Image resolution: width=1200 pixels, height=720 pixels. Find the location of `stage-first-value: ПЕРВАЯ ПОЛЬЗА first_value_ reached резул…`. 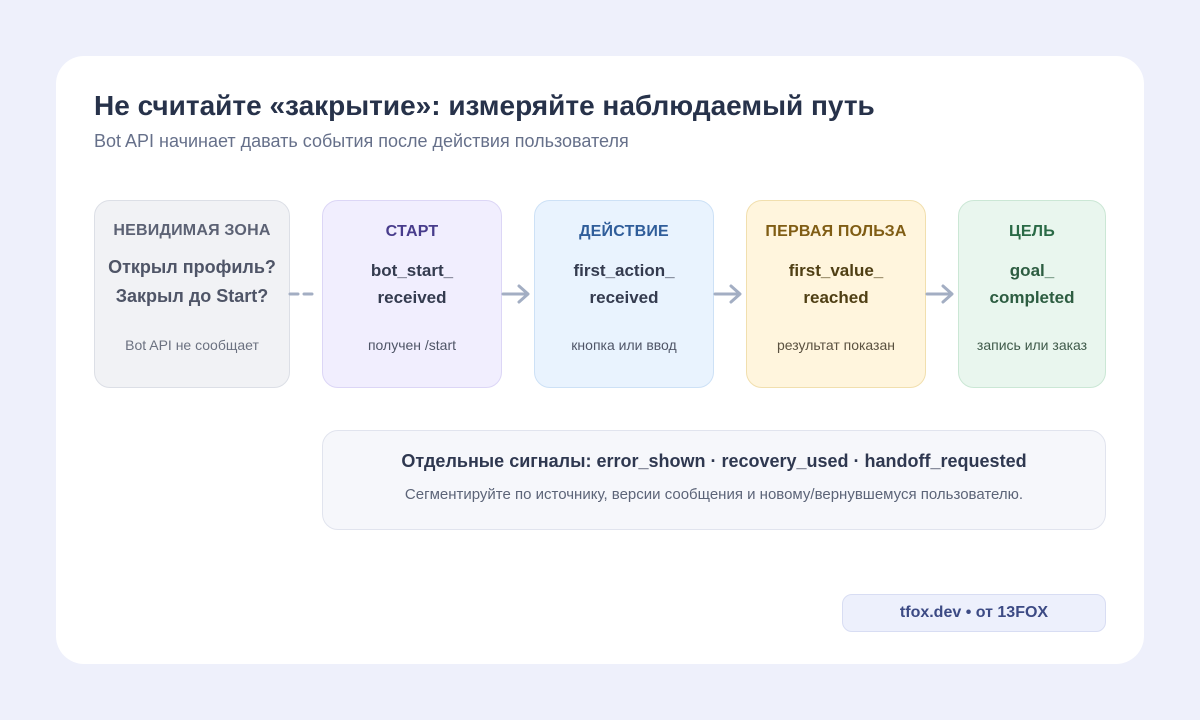

stage-first-value: ПЕРВАЯ ПОЛЬЗА first_value_ reached резул… is located at coordinates (836, 294).